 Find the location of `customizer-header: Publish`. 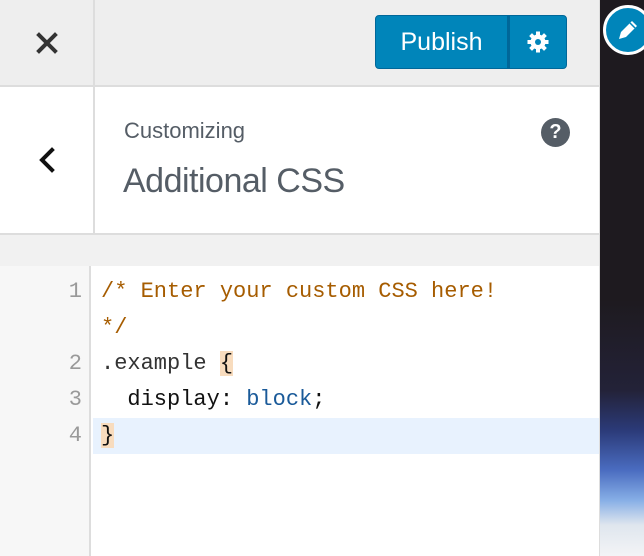

customizer-header: Publish is located at coordinates (299, 43).